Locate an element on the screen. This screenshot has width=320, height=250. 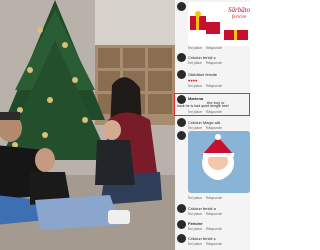
santa-gif-image is located at coordinates (219, 162).